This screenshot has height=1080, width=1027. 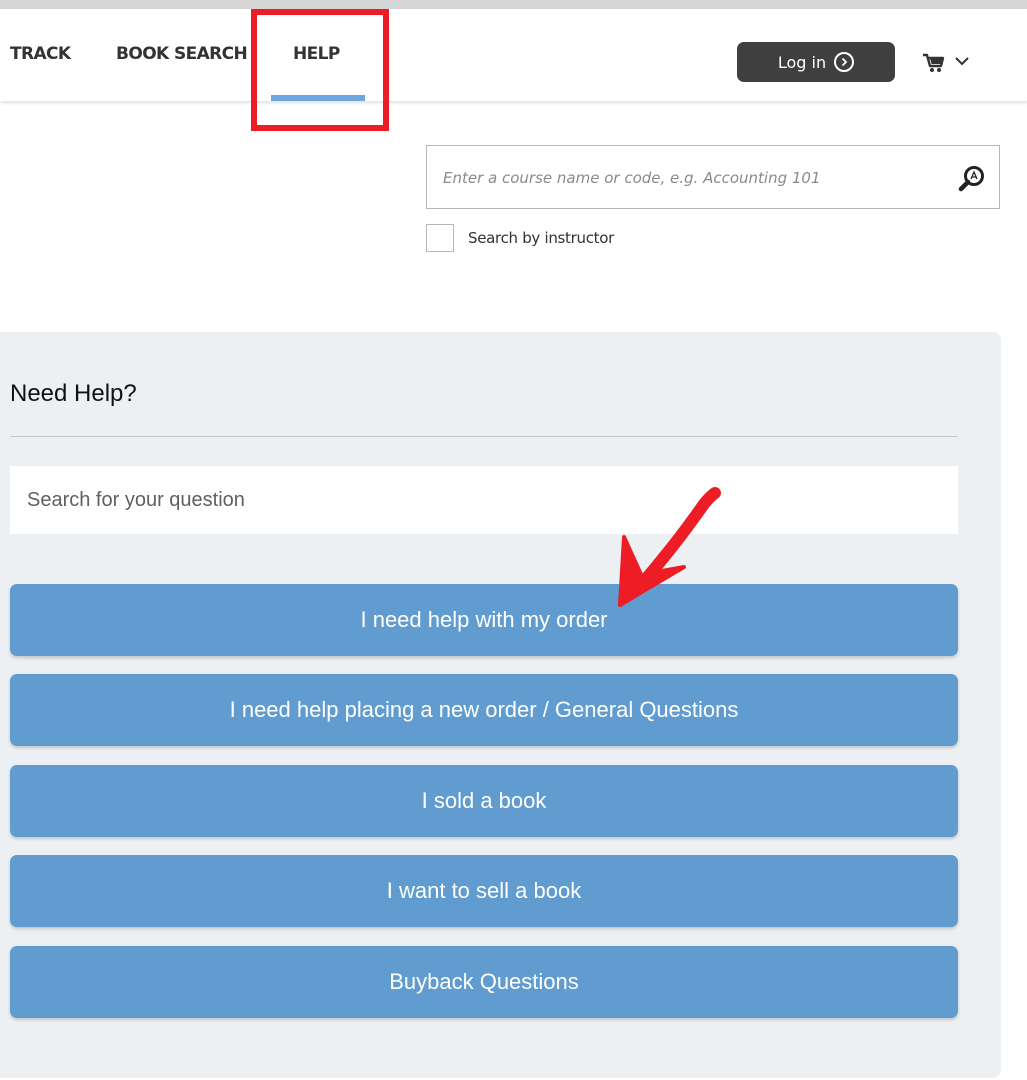 What do you see at coordinates (844, 62) in the screenshot?
I see `chevron-circle-right-icon` at bounding box center [844, 62].